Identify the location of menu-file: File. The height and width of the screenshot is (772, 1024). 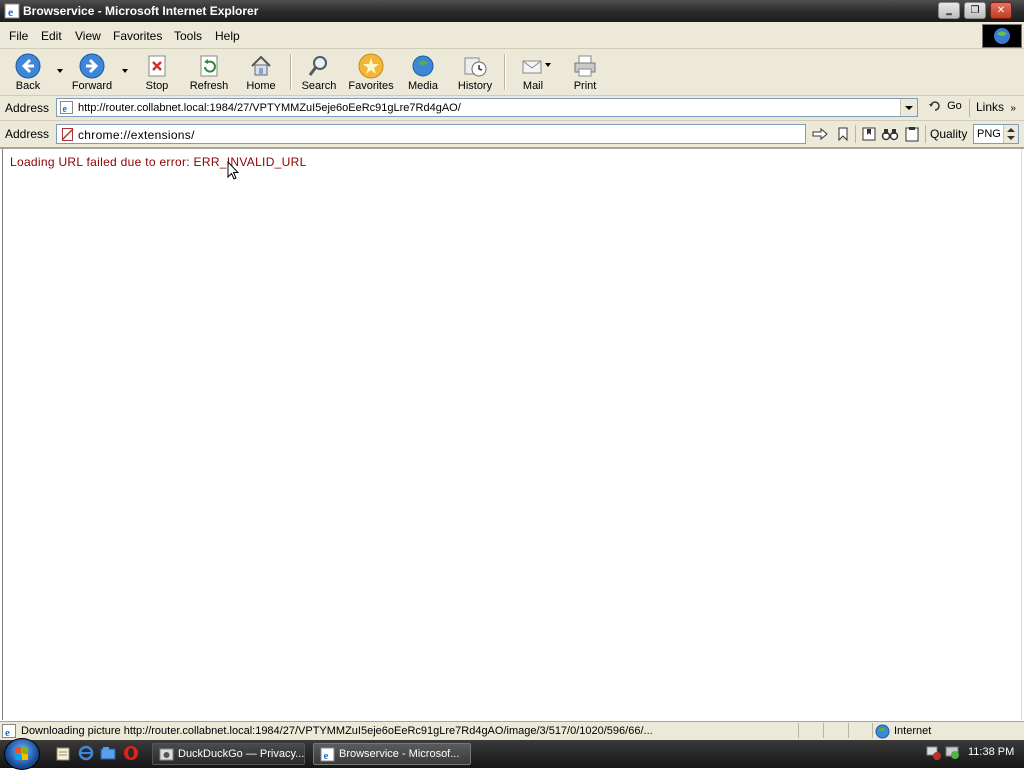
(18, 36).